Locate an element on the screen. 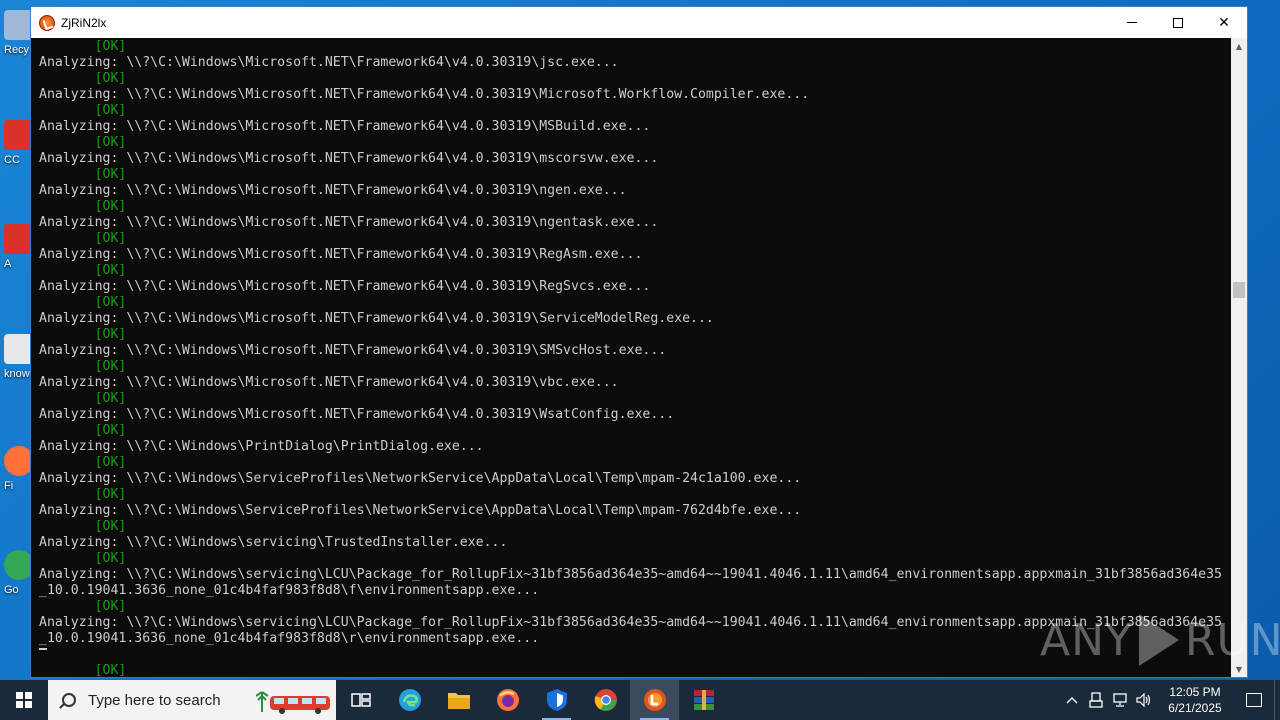 This screenshot has width=1280, height=720. task-view-icon is located at coordinates (360, 700).